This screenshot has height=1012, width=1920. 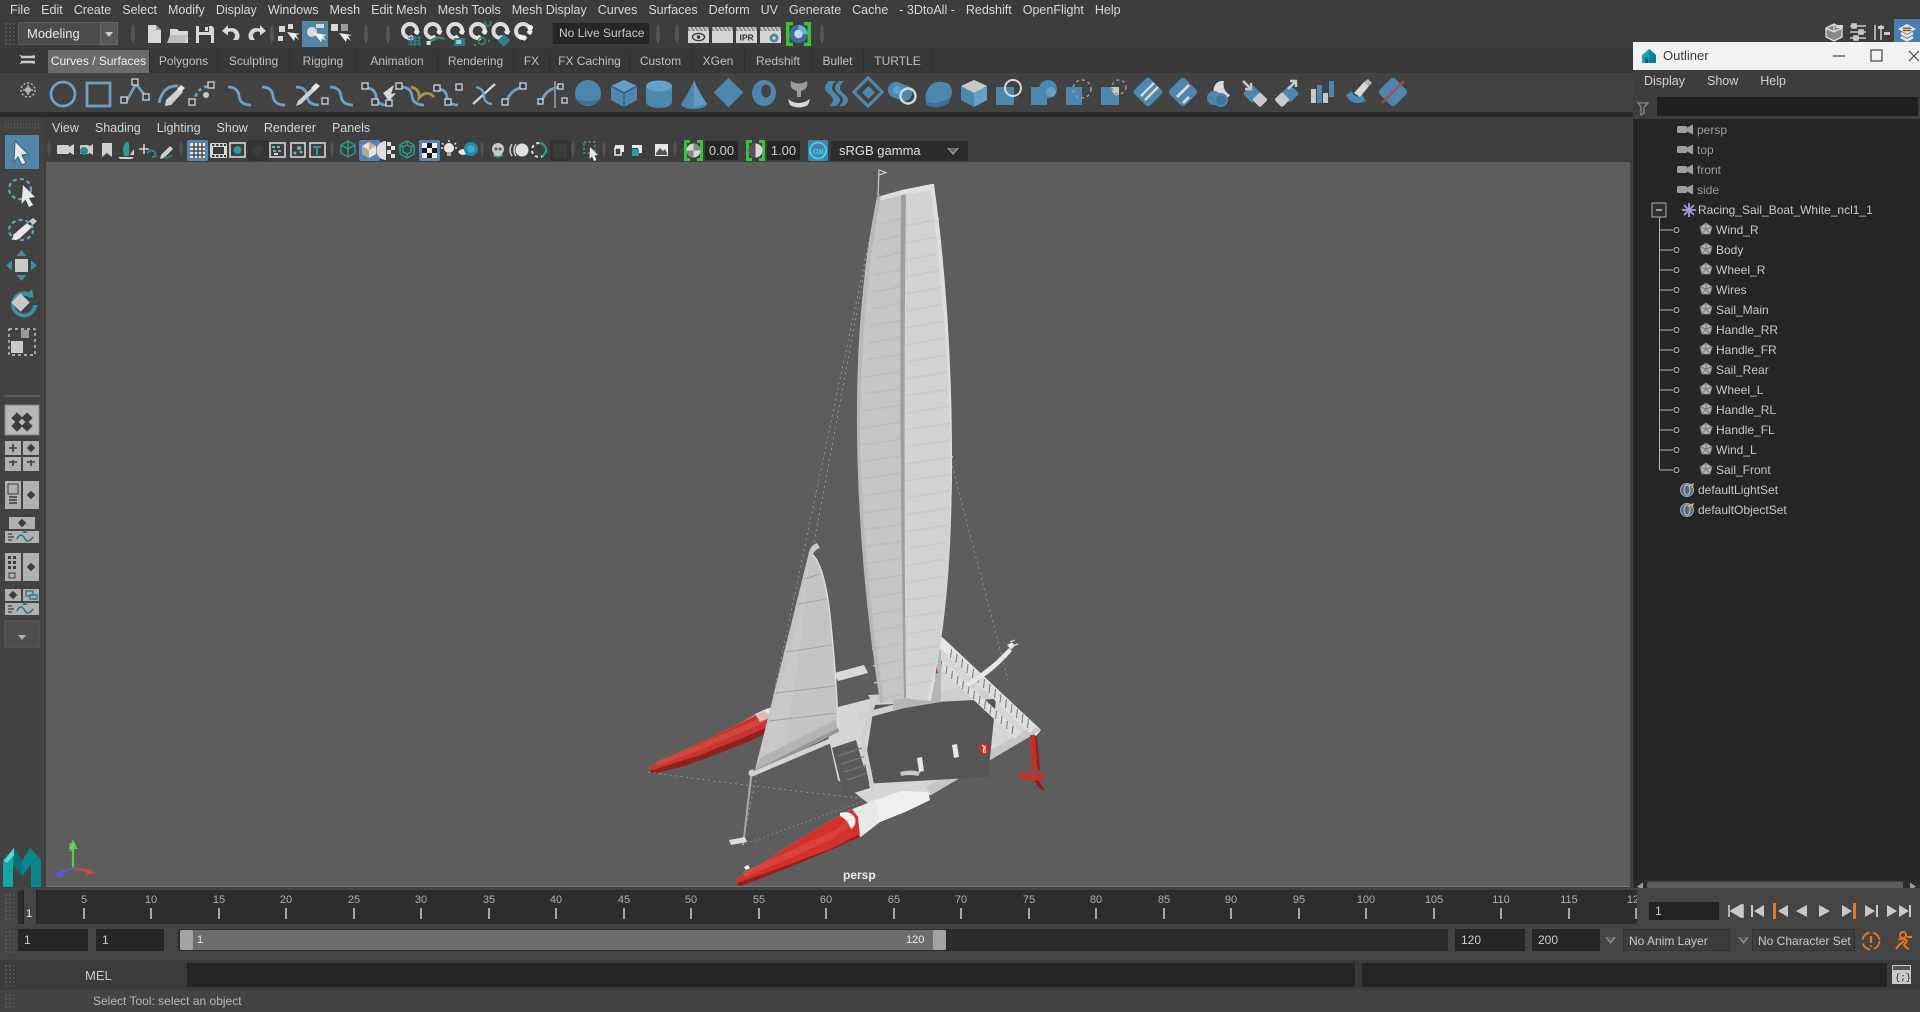 What do you see at coordinates (1231, 900) in the screenshot?
I see `svg-text: 90` at bounding box center [1231, 900].